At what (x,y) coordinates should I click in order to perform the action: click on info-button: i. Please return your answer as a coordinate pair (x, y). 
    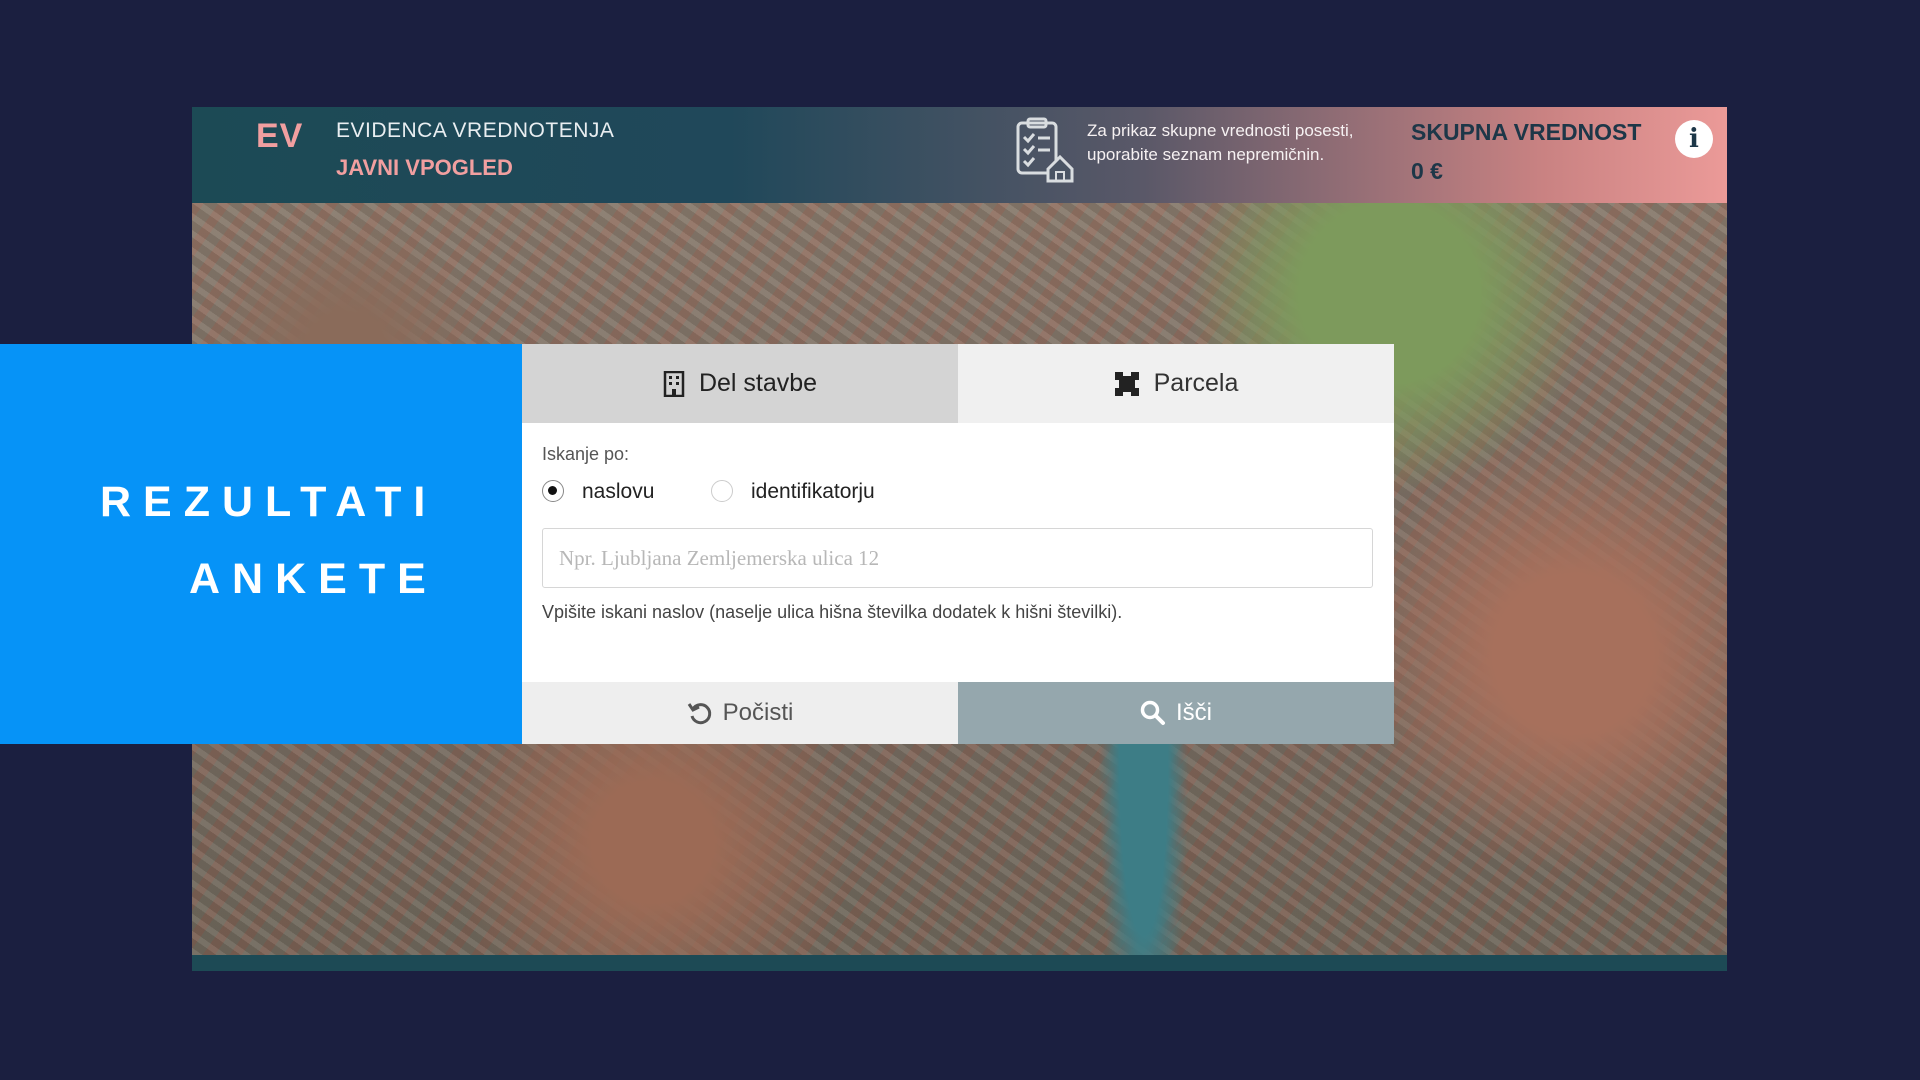
    Looking at the image, I should click on (1694, 139).